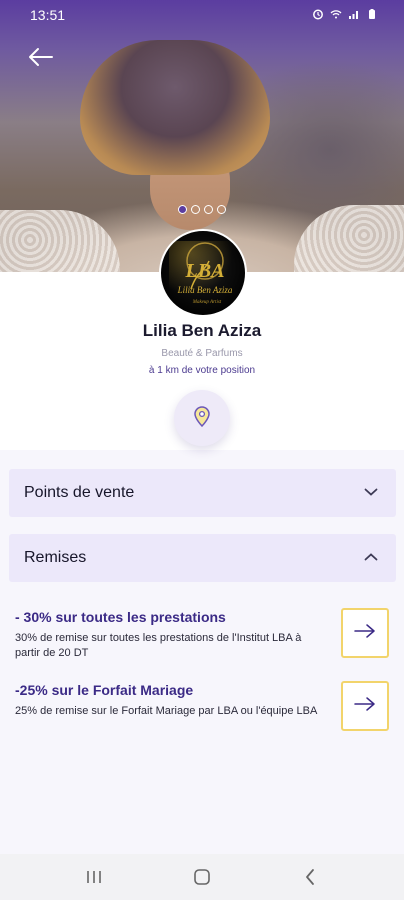 This screenshot has width=404, height=900. I want to click on offer-title: -25% sur le Forfait Mariage, so click(104, 690).